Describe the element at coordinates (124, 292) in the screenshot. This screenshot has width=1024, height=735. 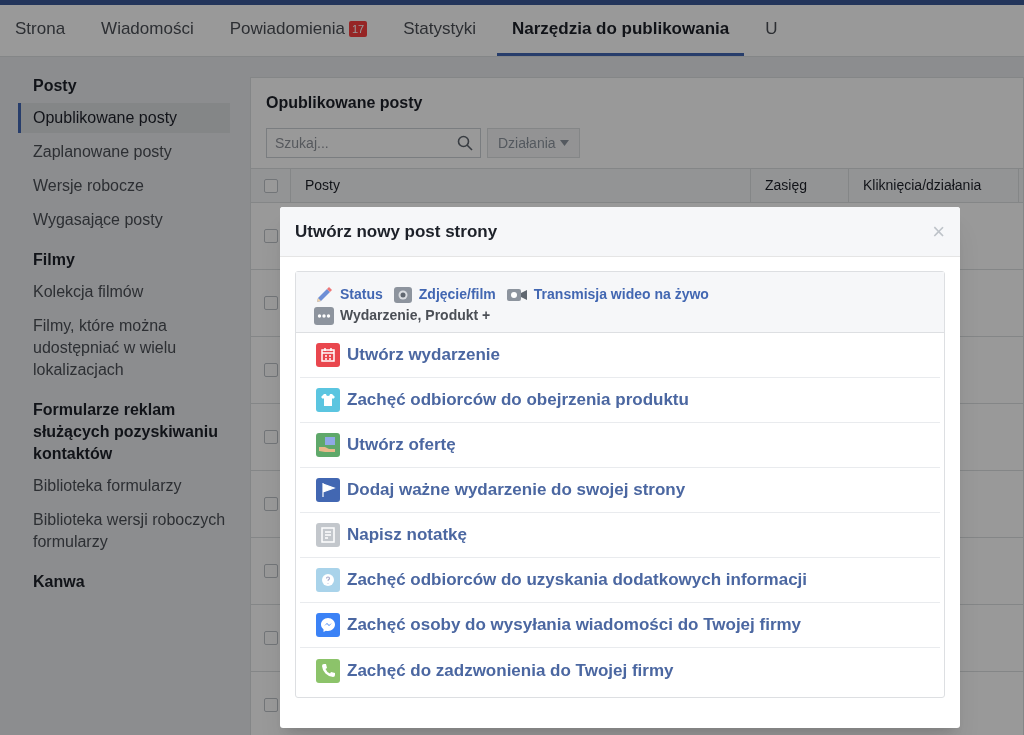
I see `sidebar-item: Kolekcja filmów` at that location.